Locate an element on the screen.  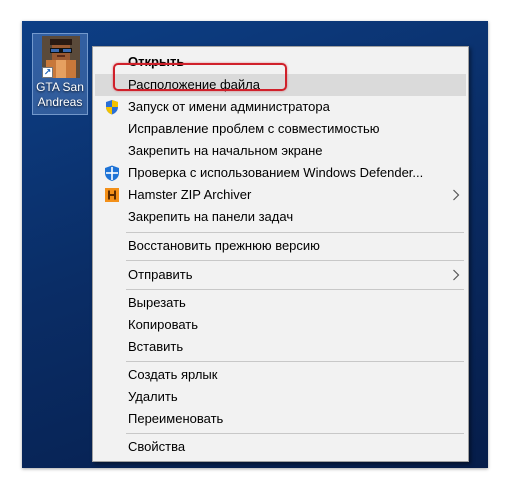
menu-item-rename-label: Переименовать is located at coordinates (176, 418).